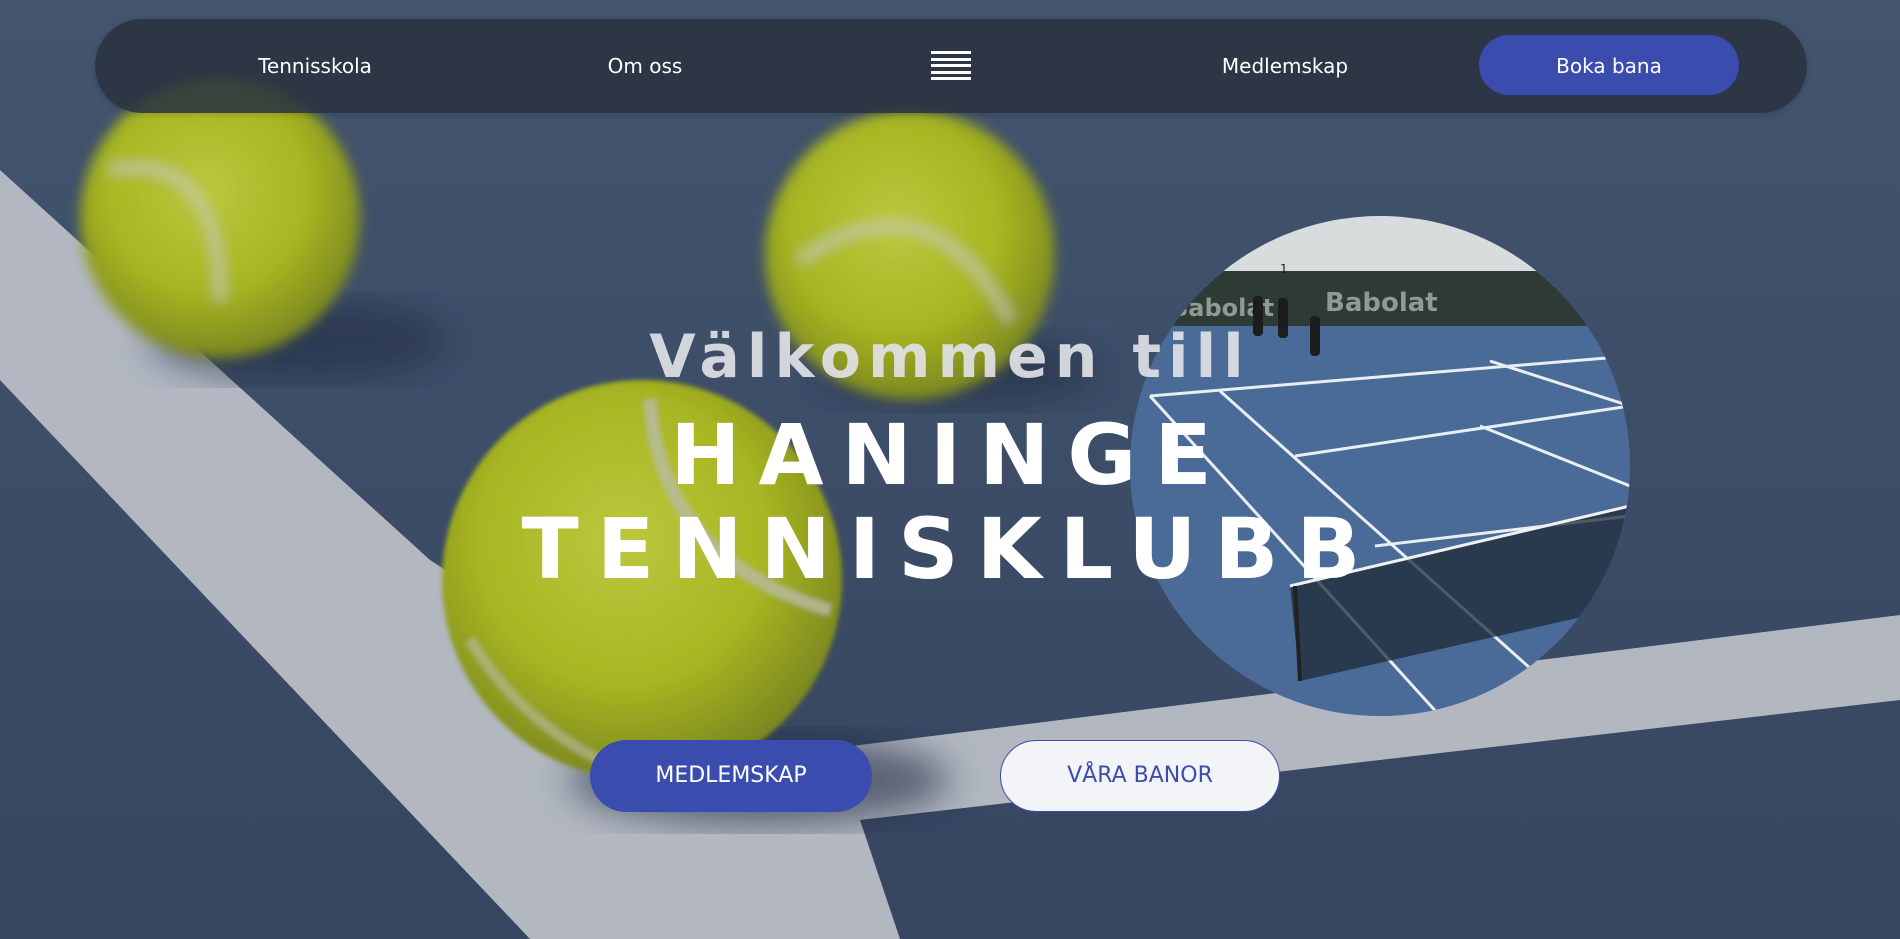 The height and width of the screenshot is (939, 1900). What do you see at coordinates (1284, 269) in the screenshot?
I see `court-number-text: 1` at bounding box center [1284, 269].